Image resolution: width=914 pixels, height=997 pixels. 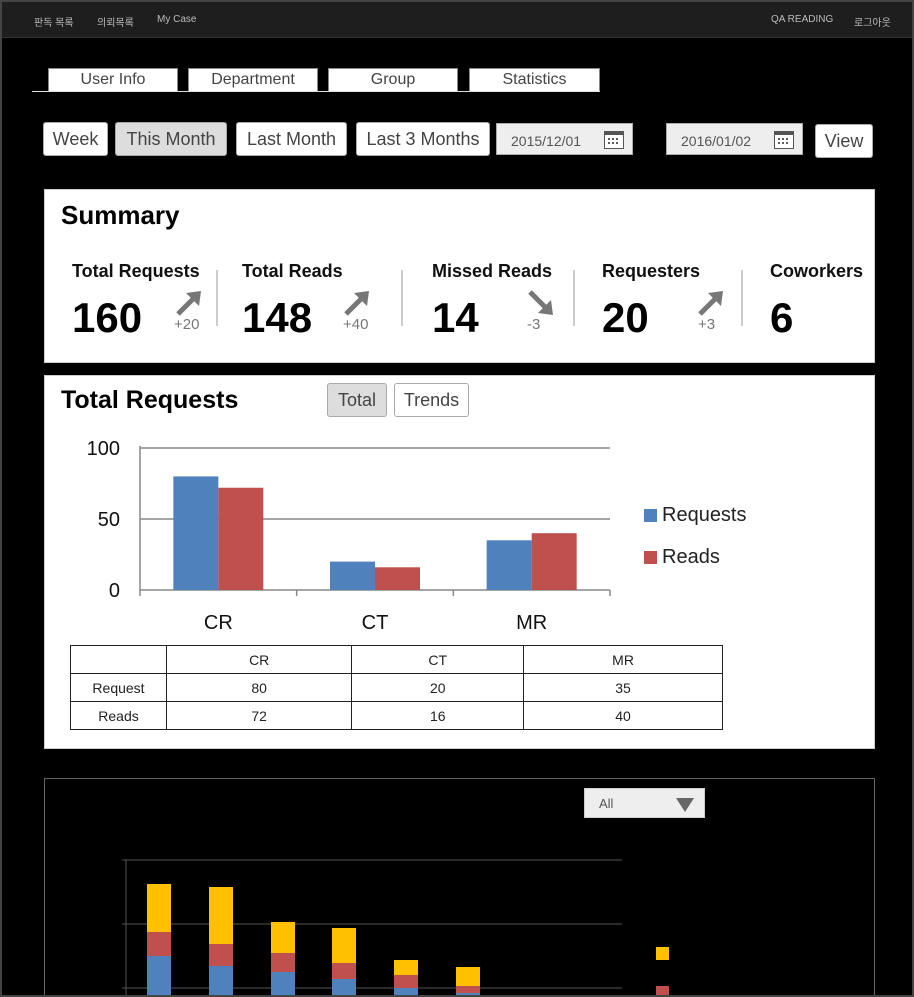 I want to click on stat-label-total-reads: Total Reads, so click(x=292, y=271).